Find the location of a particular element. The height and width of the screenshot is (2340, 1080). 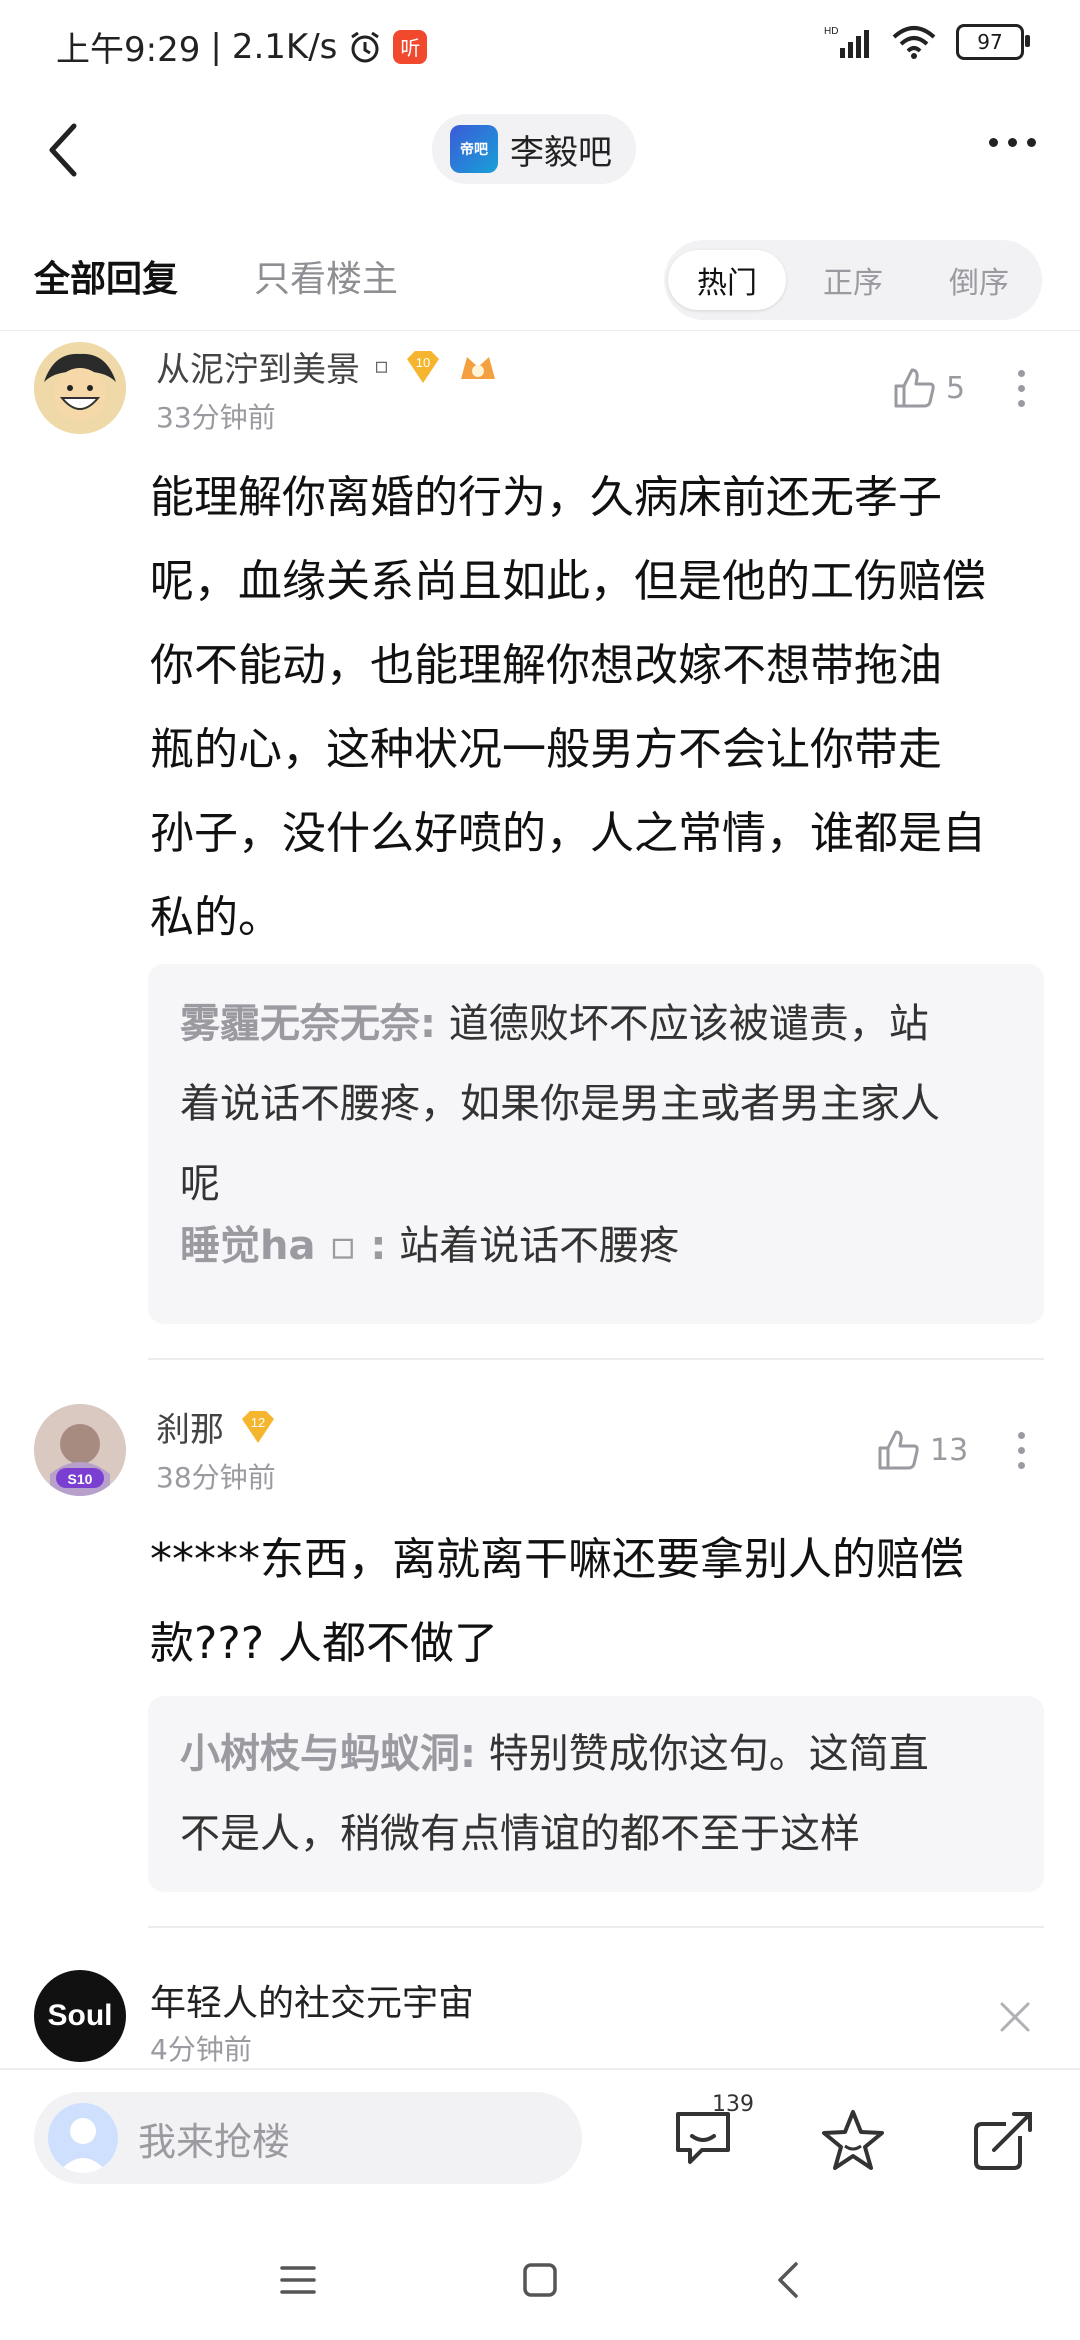

user-info: 从泥泞到美景 ▫ 10 is located at coordinates (327, 366).